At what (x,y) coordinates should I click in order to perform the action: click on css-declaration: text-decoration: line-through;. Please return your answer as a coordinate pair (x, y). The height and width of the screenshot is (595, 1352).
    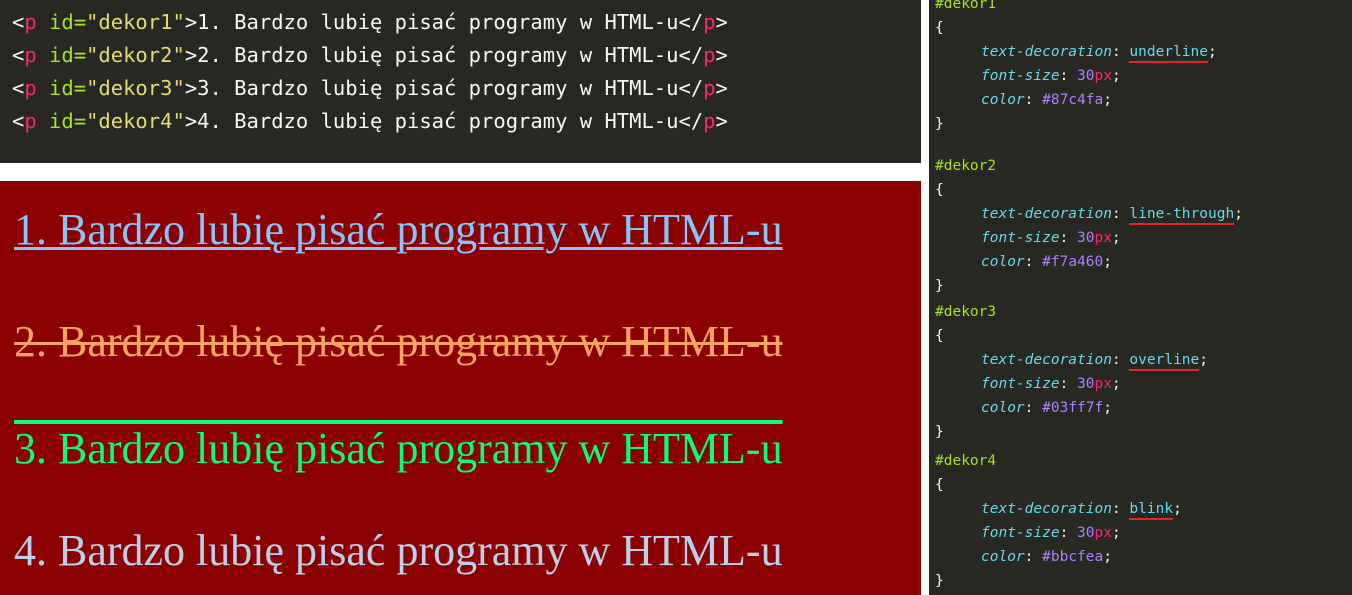
    Looking at the image, I should click on (1089, 214).